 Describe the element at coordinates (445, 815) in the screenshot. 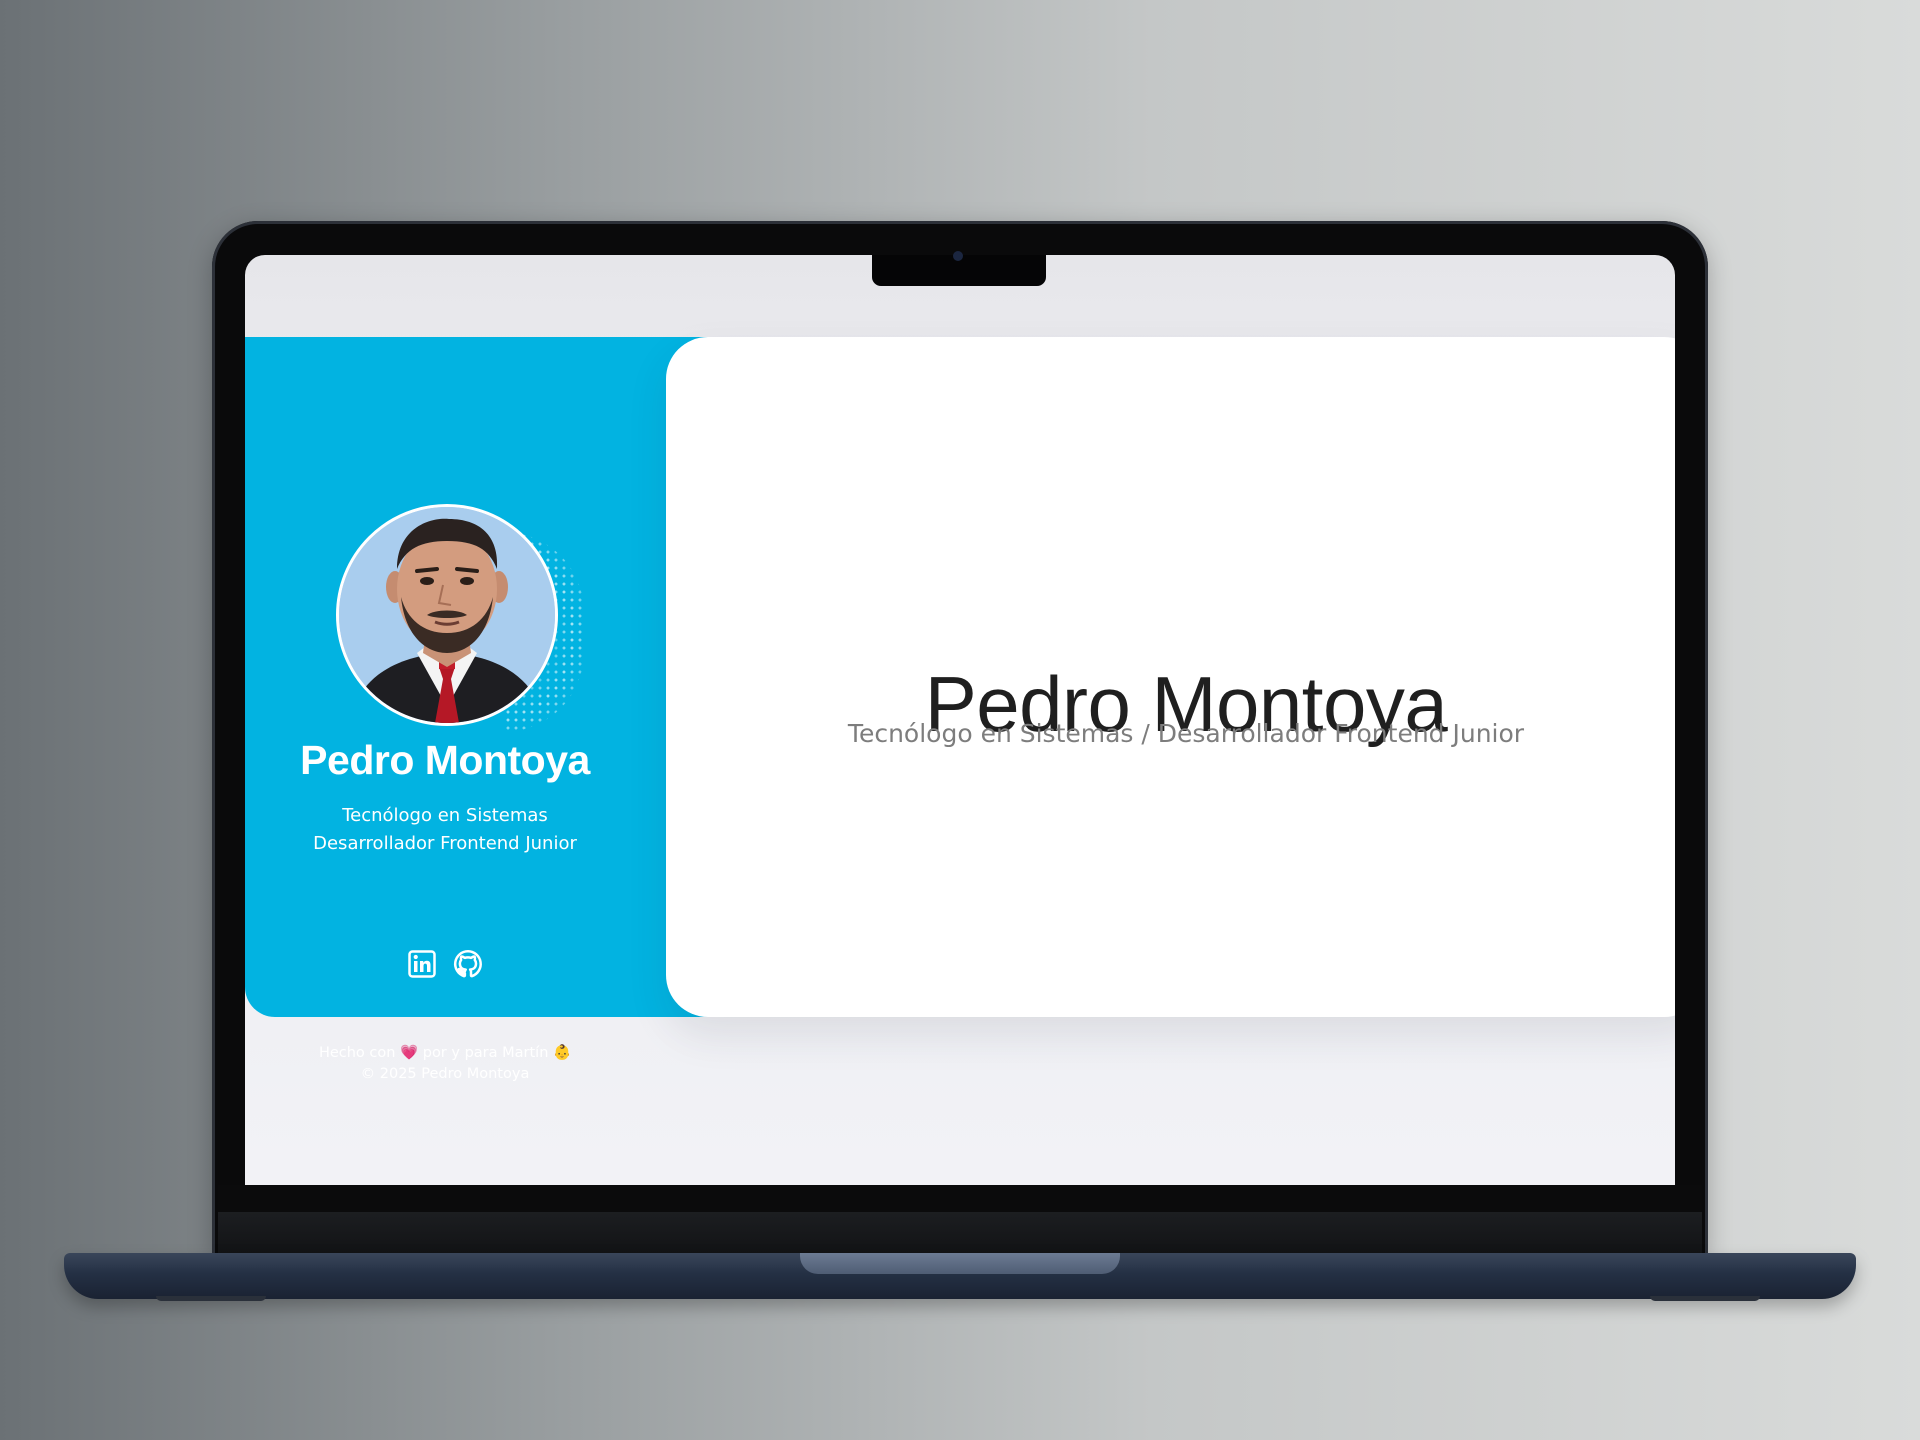

I see `sidebar-role-line-1: Tecnólogo en Sistemas` at that location.